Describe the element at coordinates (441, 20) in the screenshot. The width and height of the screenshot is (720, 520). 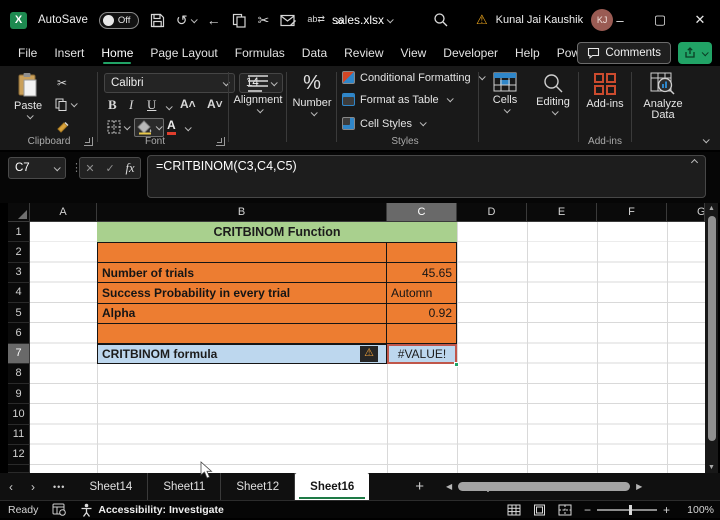
I see `search-icon` at that location.